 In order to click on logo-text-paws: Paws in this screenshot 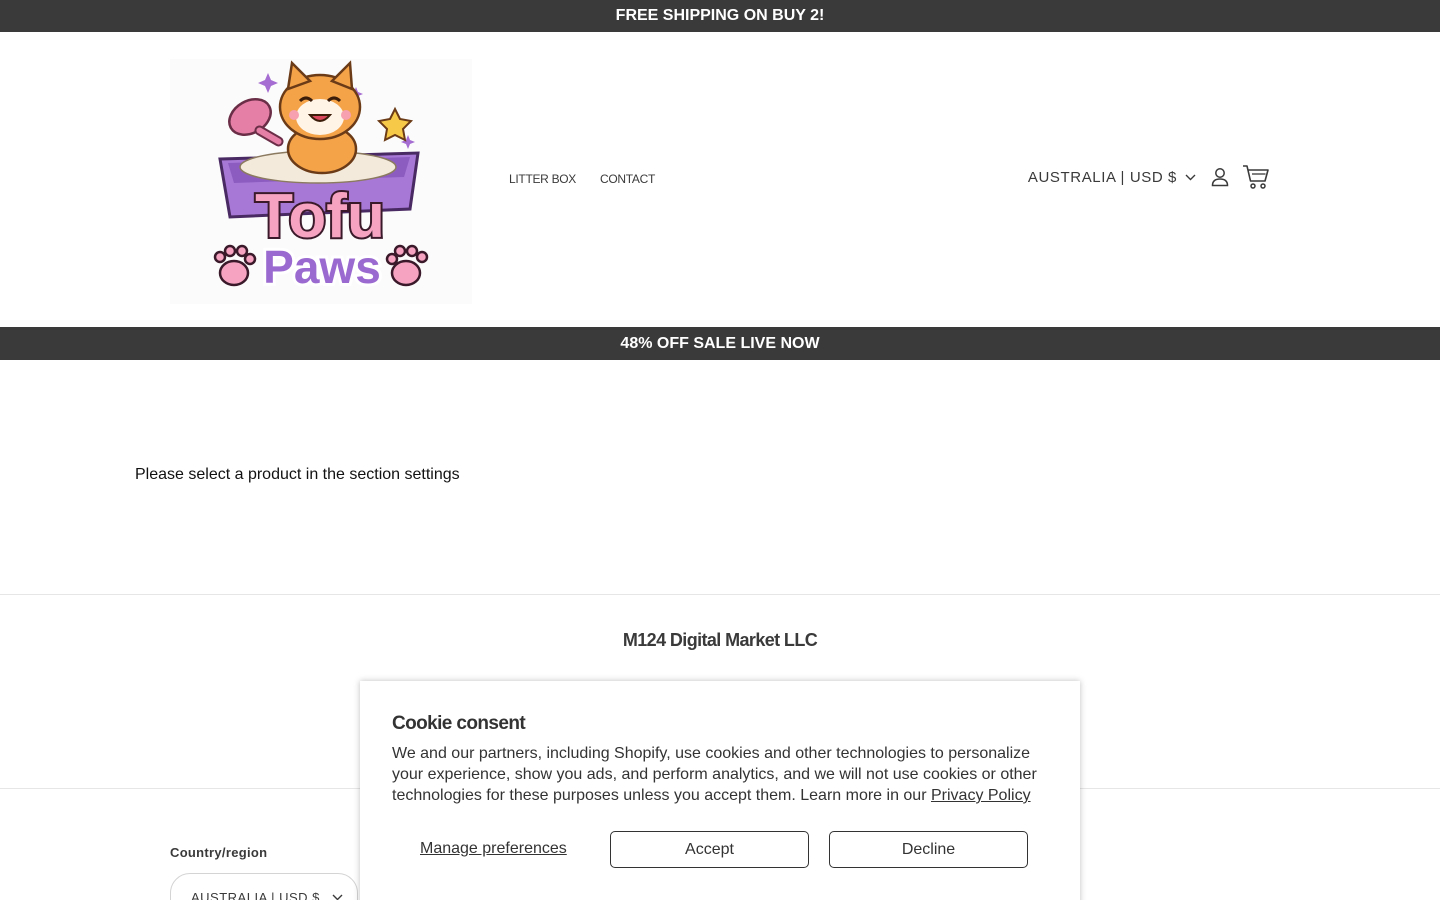, I will do `click(322, 267)`.